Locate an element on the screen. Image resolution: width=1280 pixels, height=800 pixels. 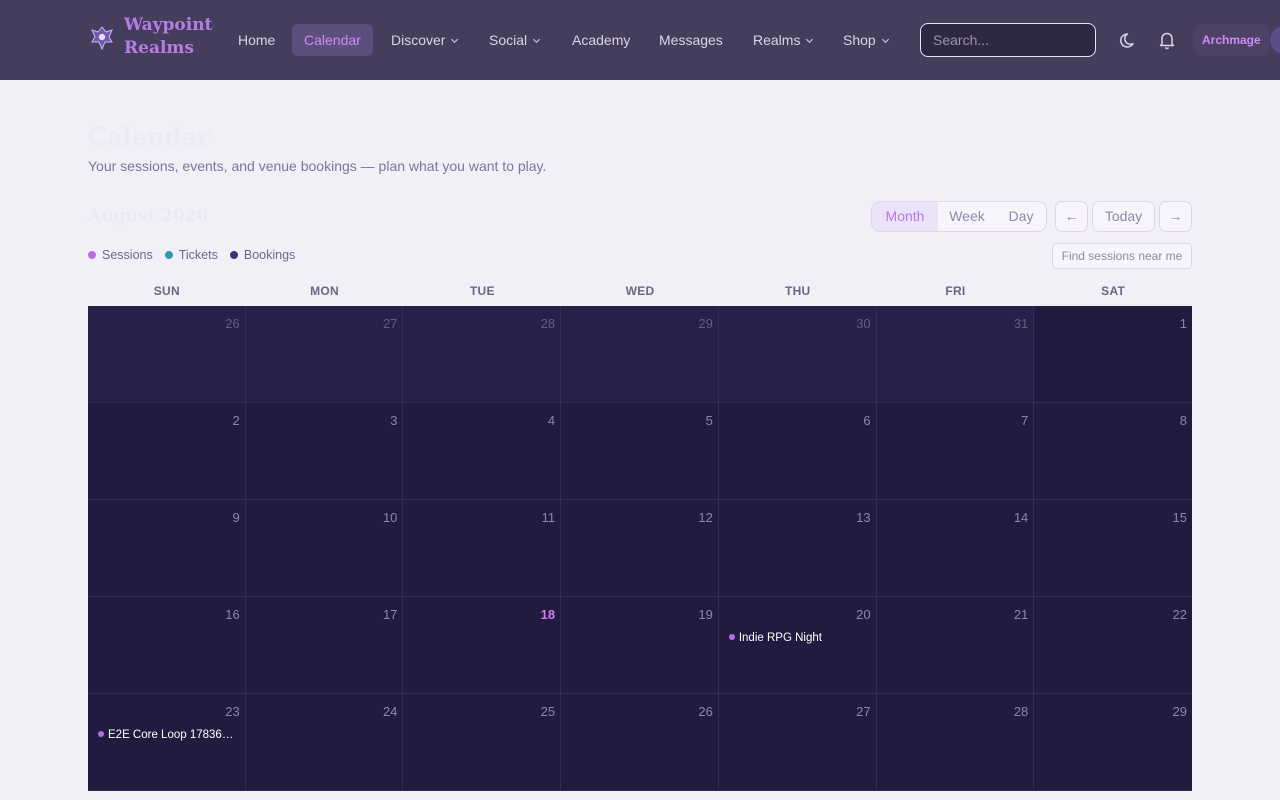
calendar-day-cell: 5 is located at coordinates (640, 451).